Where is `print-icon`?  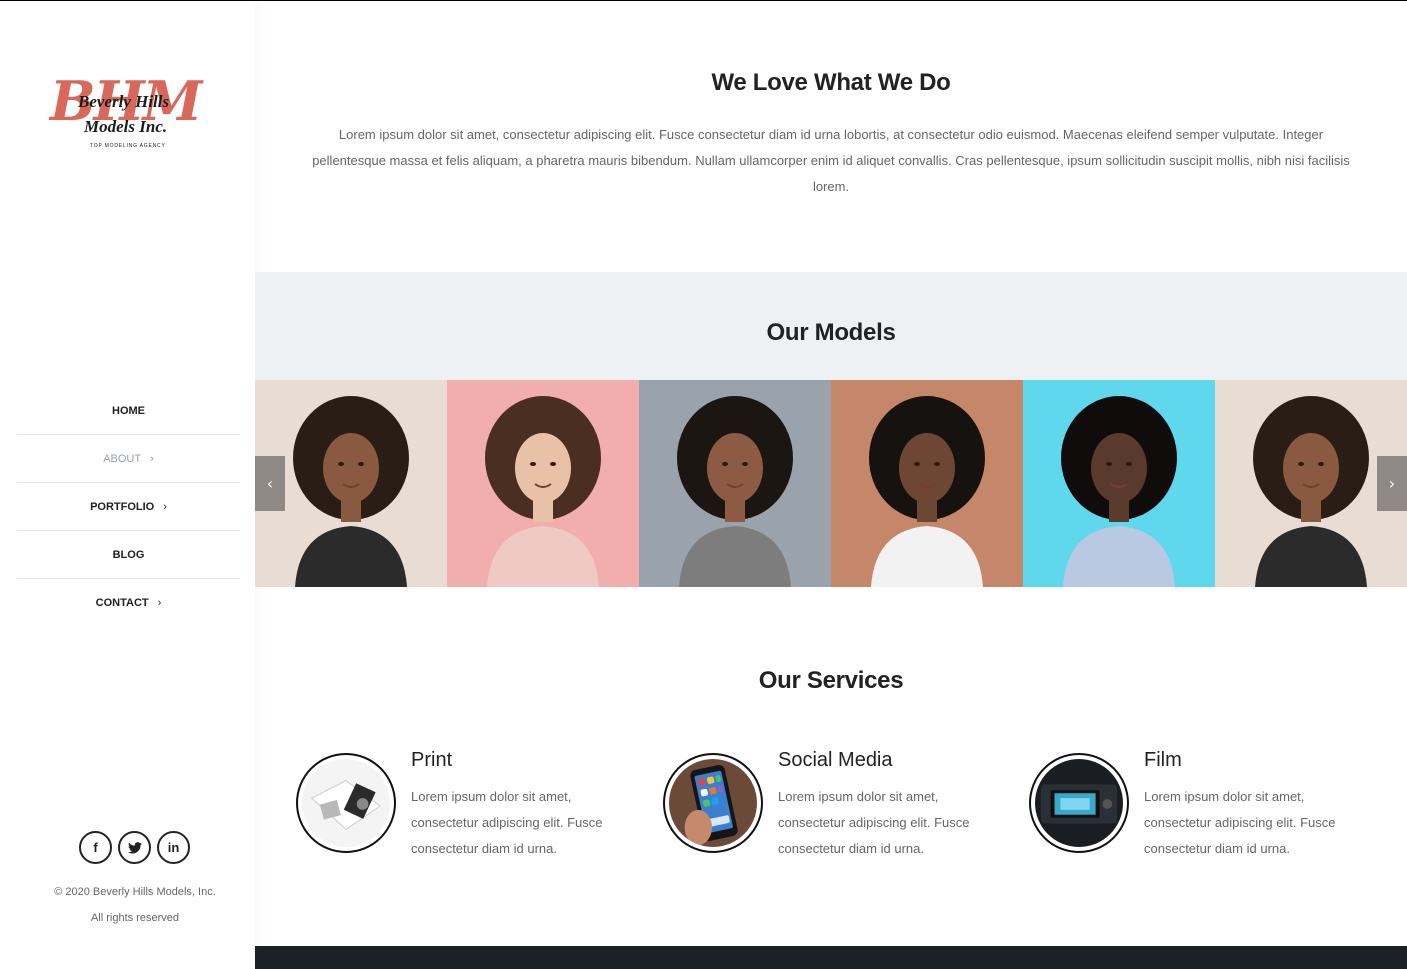
print-icon is located at coordinates (346, 803).